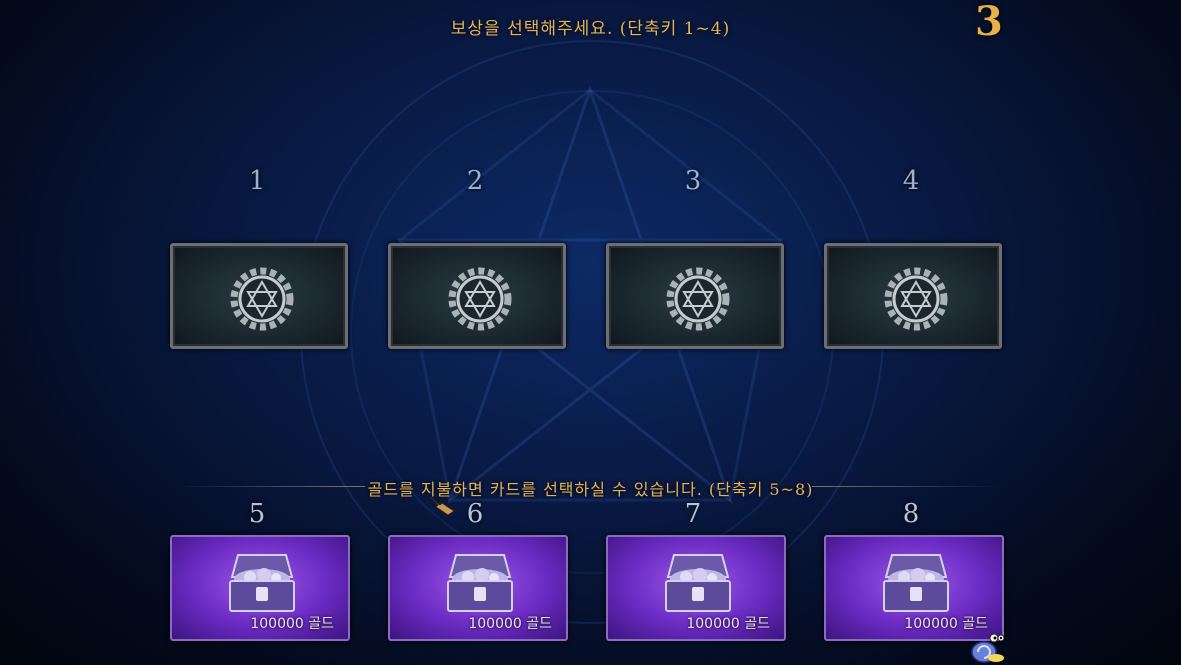 This screenshot has width=1181, height=665. Describe the element at coordinates (257, 514) in the screenshot. I see `card-number-5: 5` at that location.